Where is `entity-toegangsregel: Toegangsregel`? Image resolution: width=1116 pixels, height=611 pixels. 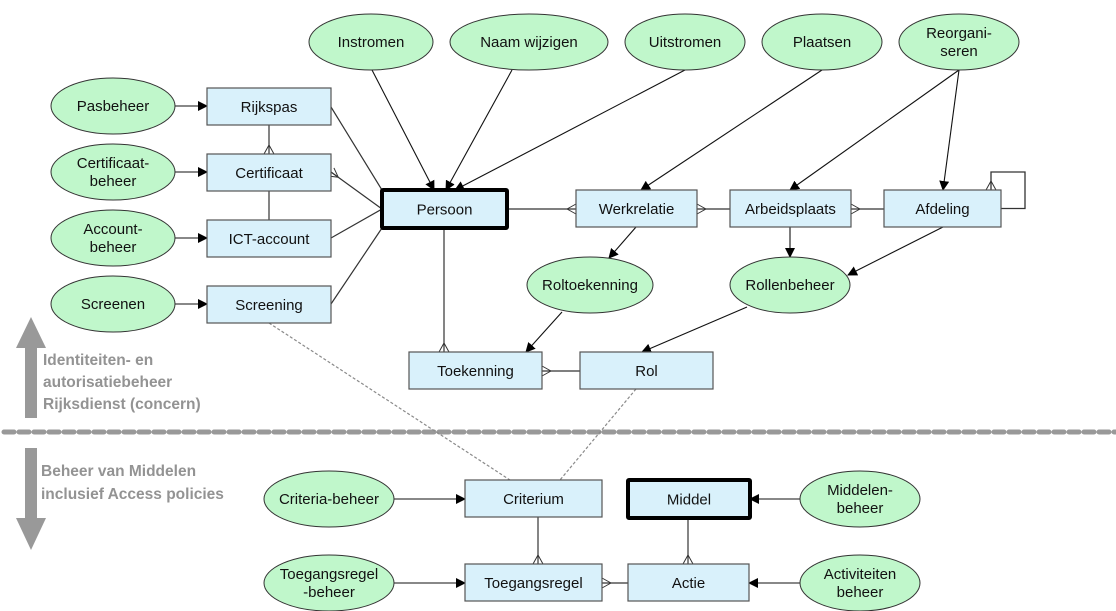
entity-toegangsregel: Toegangsregel is located at coordinates (533, 582).